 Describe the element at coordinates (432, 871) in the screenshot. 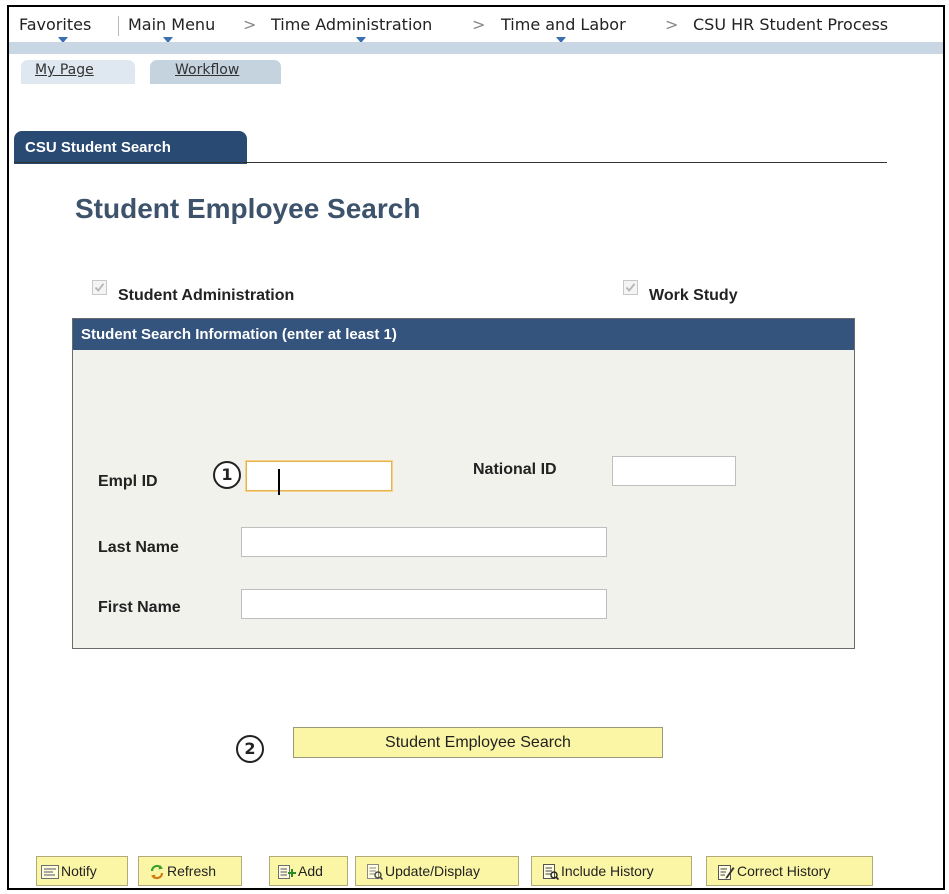

I see `update-display-label: Update/Display` at that location.